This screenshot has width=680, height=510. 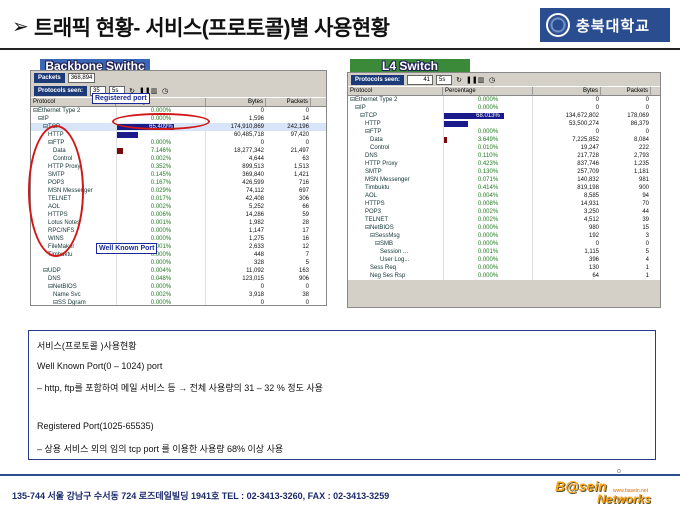 I want to click on table-row: Name Svc 0.002% 3,918 38, so click(x=178, y=295).